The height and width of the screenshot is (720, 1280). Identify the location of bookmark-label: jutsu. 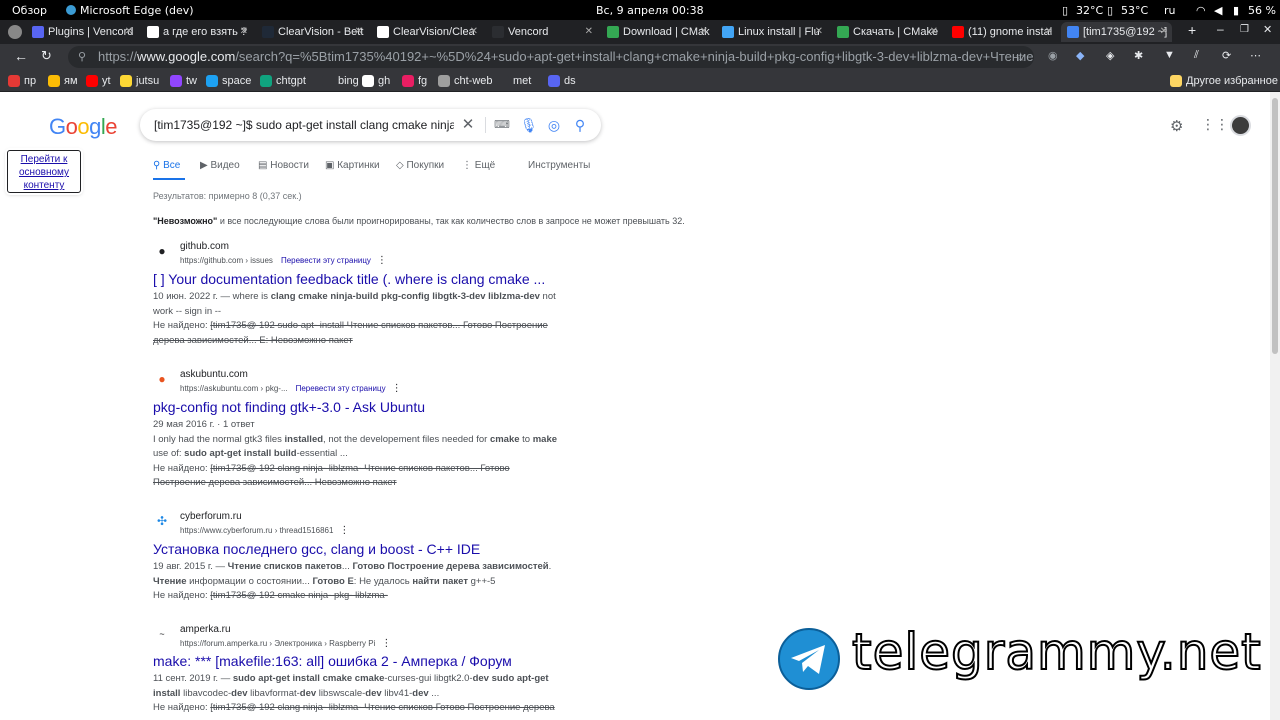
(148, 81).